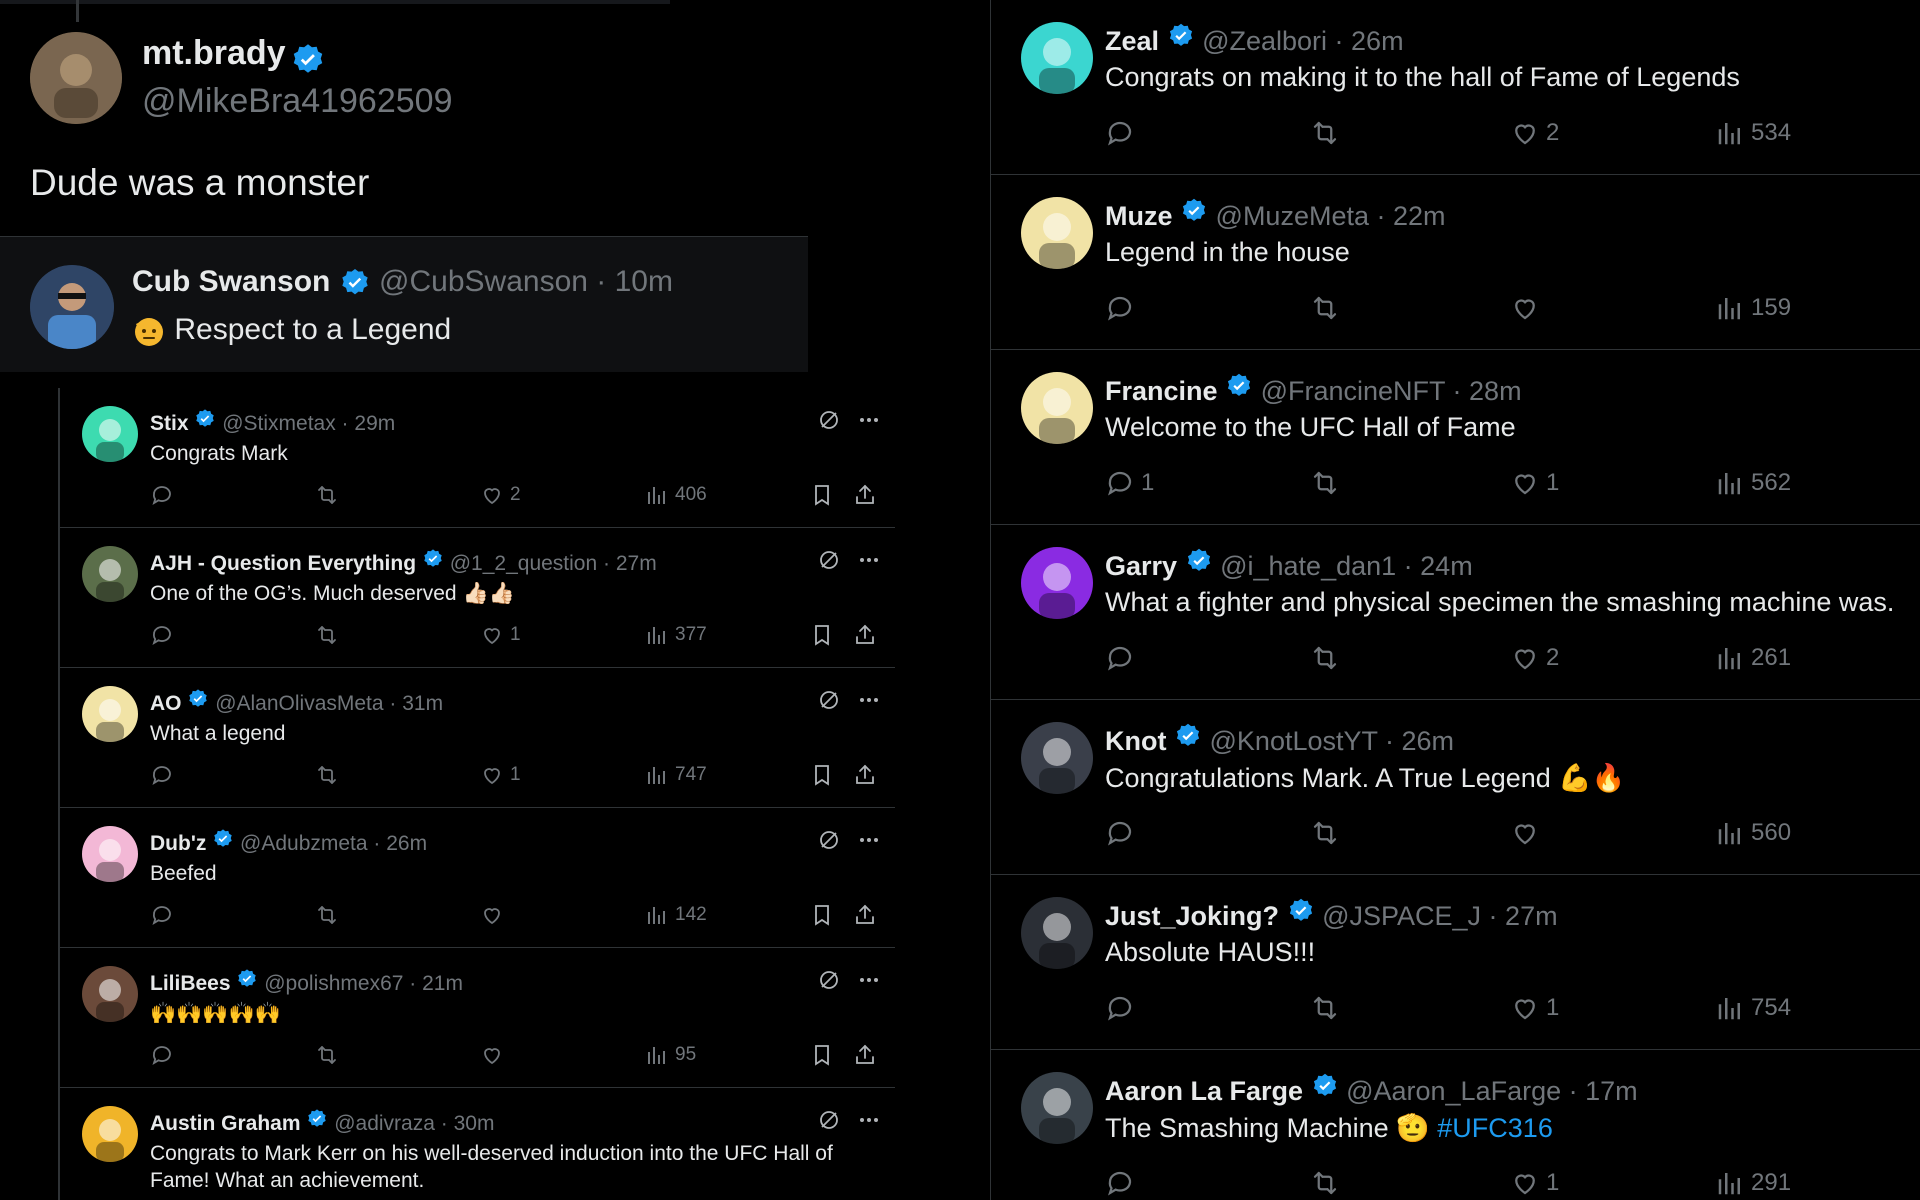 Image resolution: width=1920 pixels, height=1200 pixels. Describe the element at coordinates (676, 775) in the screenshot. I see `views-button: 747` at that location.